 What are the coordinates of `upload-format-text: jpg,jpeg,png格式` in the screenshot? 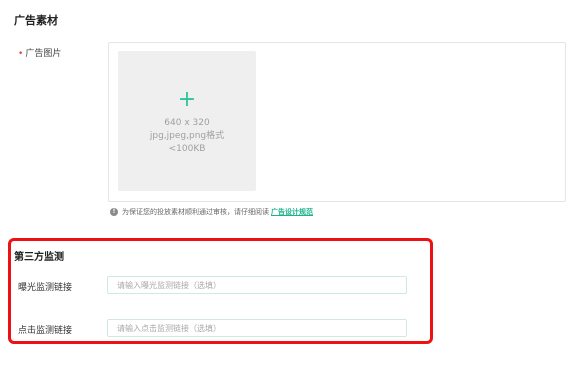 It's located at (187, 136).